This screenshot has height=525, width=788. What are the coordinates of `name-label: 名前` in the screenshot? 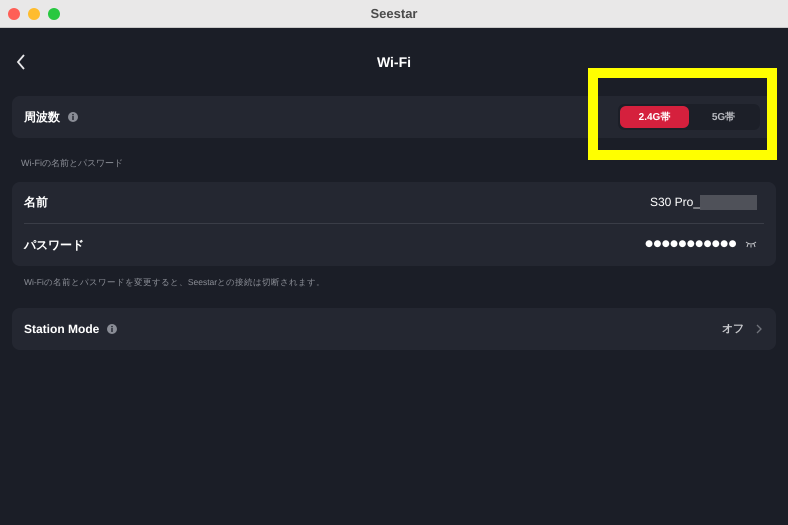 It's located at (36, 202).